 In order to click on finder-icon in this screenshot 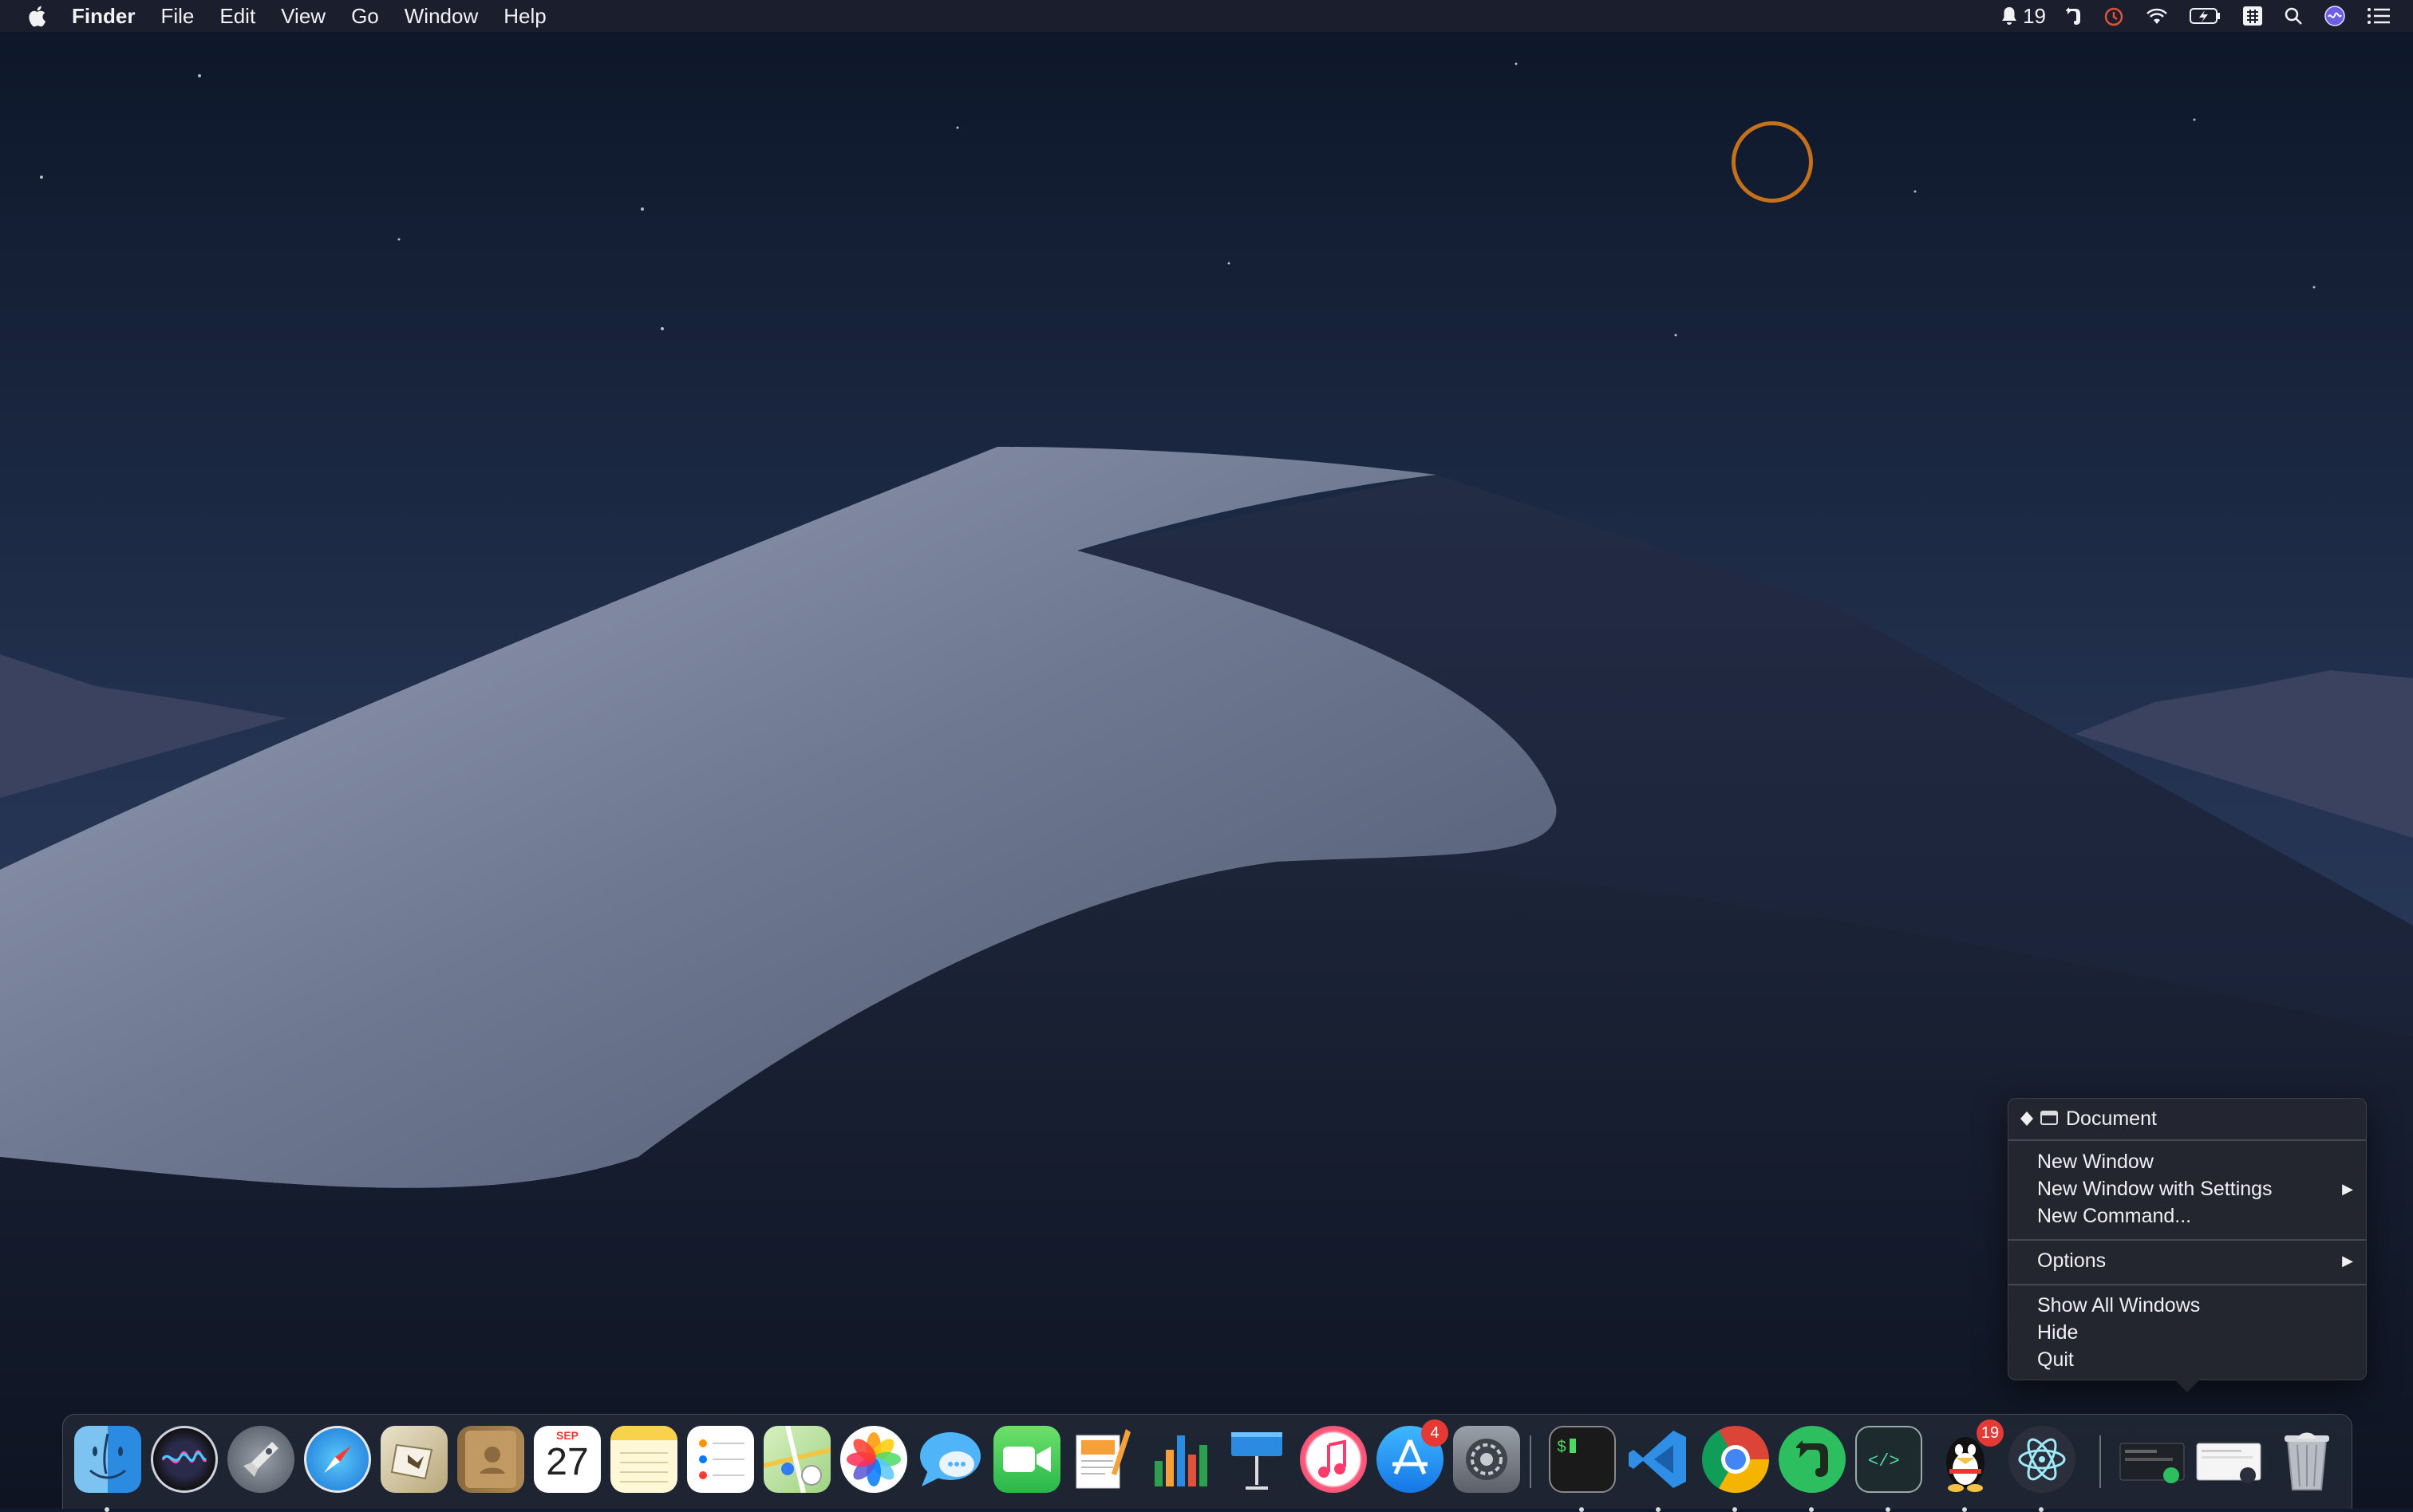, I will do `click(107, 1459)`.